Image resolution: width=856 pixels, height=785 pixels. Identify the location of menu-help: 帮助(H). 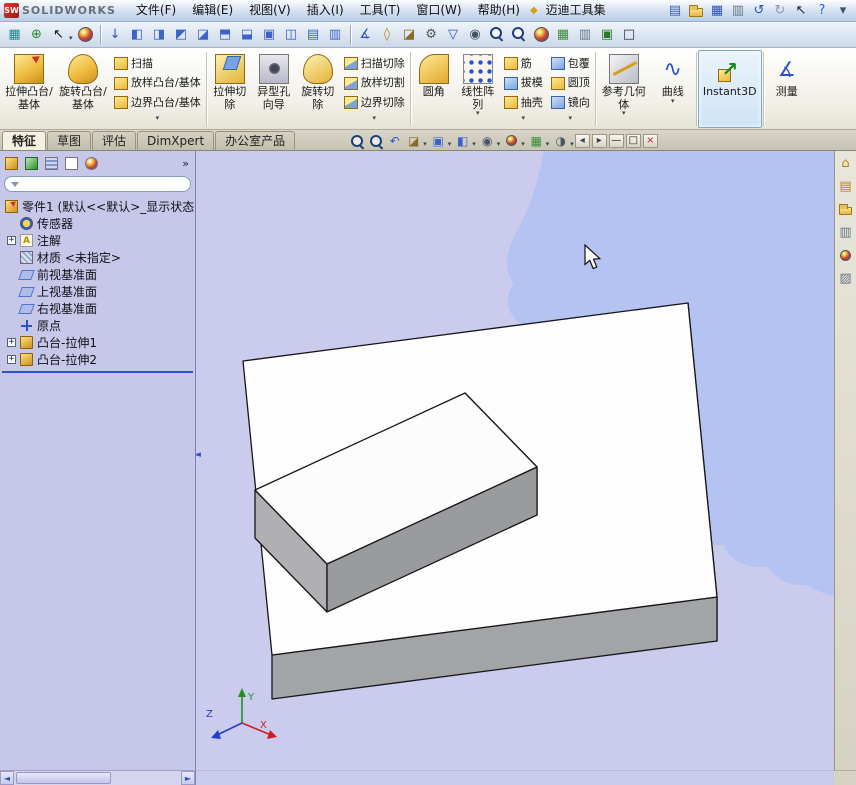
(499, 10).